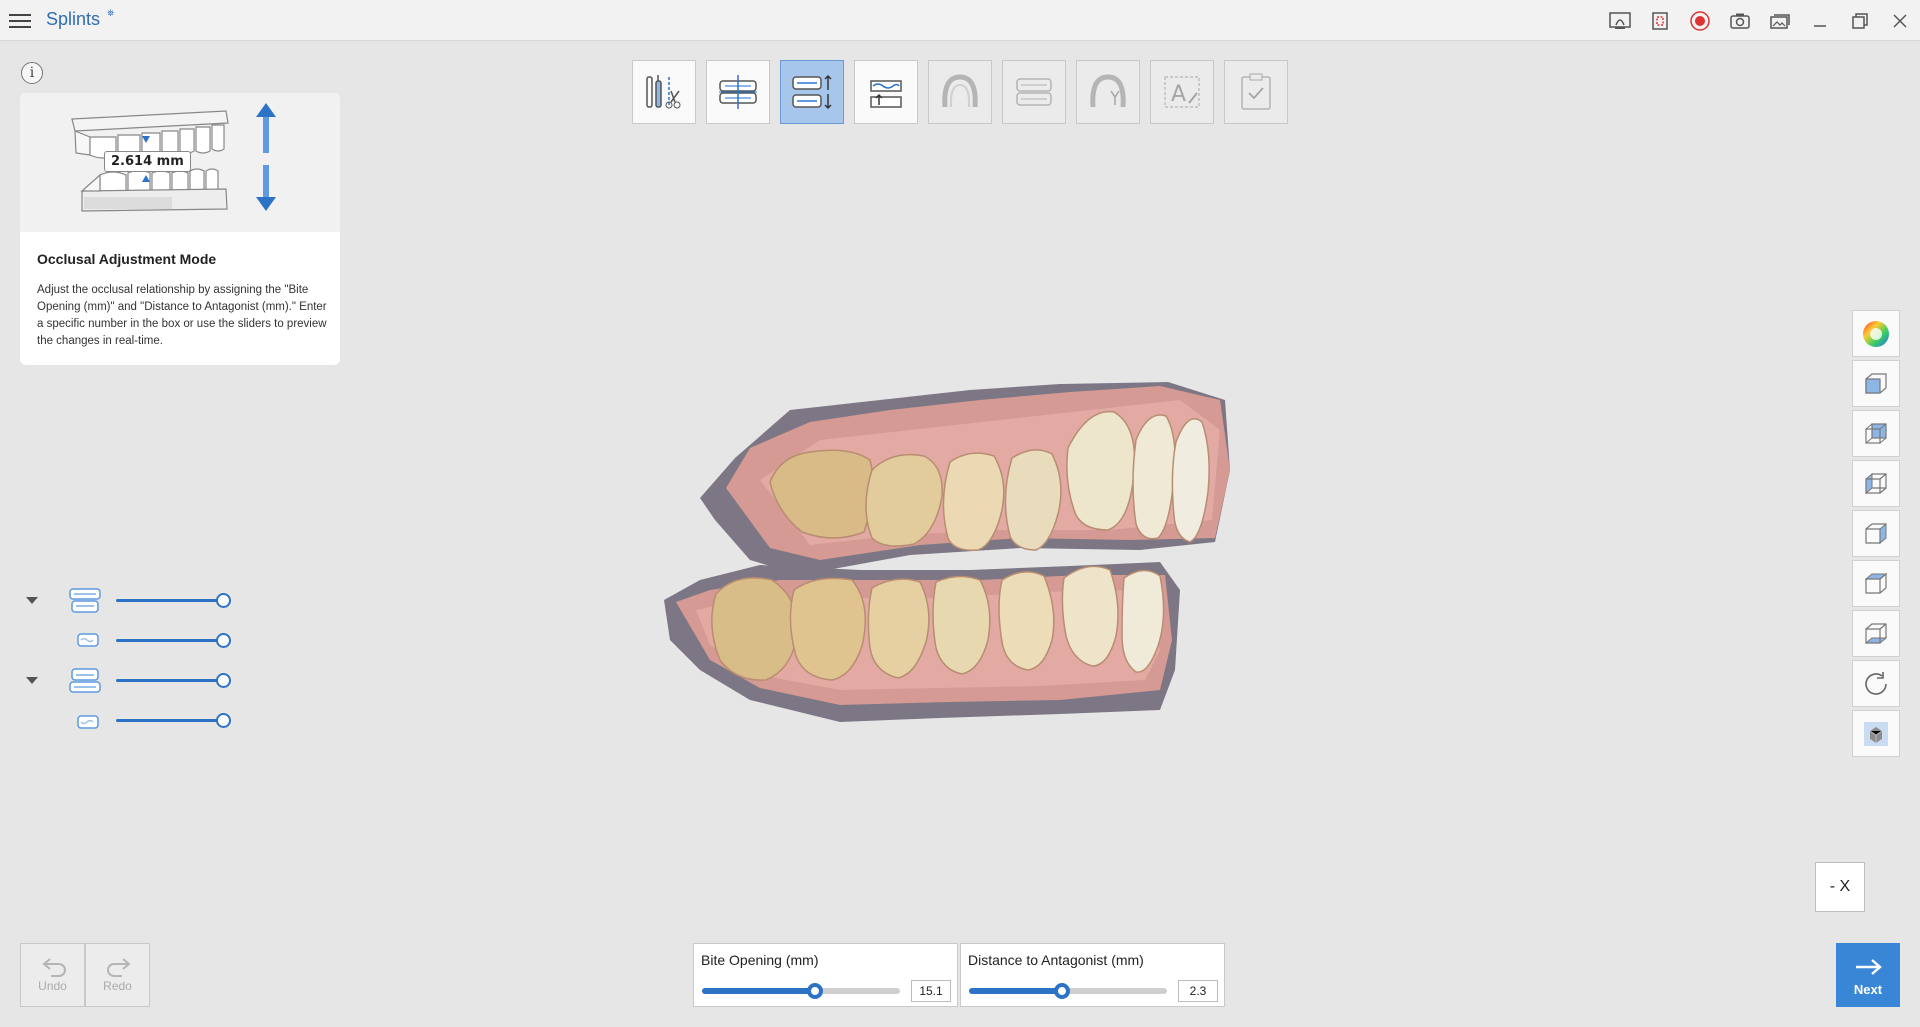  What do you see at coordinates (1620, 20) in the screenshot?
I see `scan-data-icon` at bounding box center [1620, 20].